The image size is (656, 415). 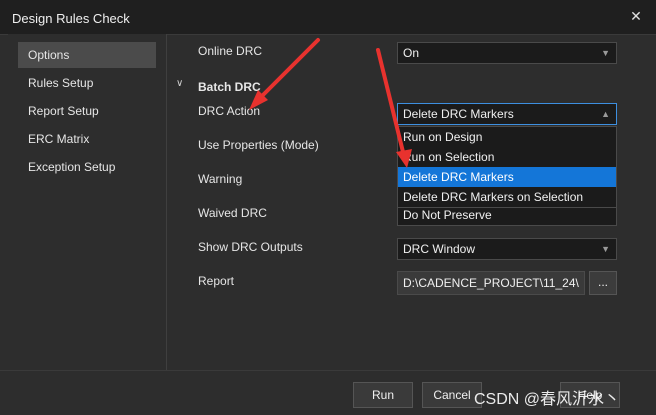 I want to click on sidebar-item-options: Options, so click(x=87, y=55).